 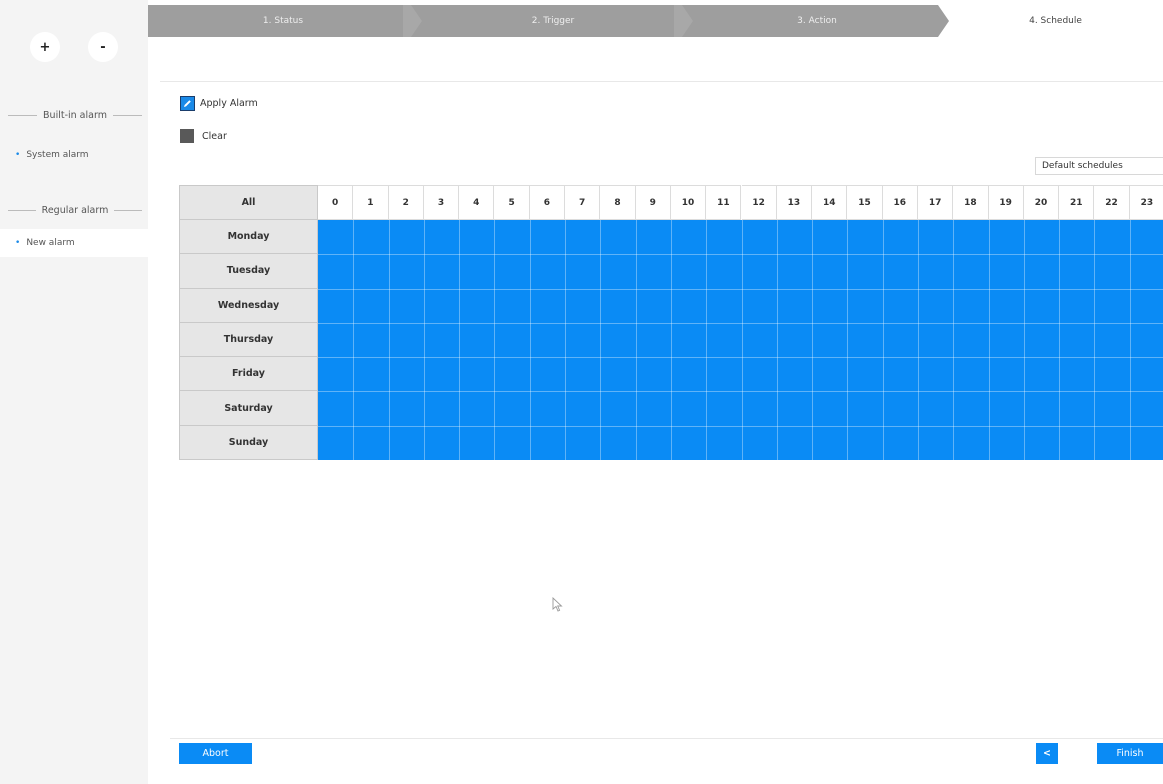 I want to click on day-label: Sunday, so click(x=248, y=442).